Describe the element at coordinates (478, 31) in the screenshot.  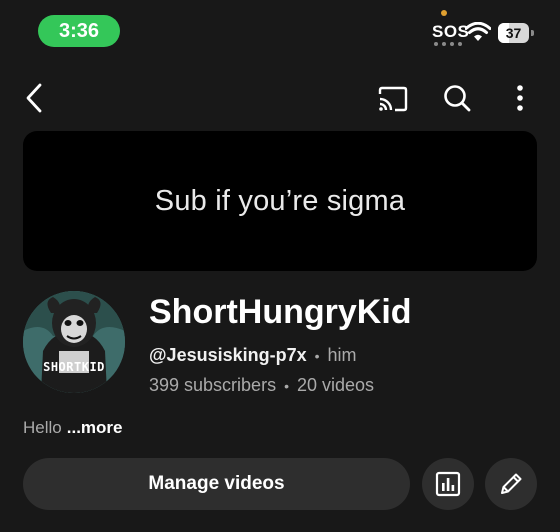
I see `wifi-icon` at that location.